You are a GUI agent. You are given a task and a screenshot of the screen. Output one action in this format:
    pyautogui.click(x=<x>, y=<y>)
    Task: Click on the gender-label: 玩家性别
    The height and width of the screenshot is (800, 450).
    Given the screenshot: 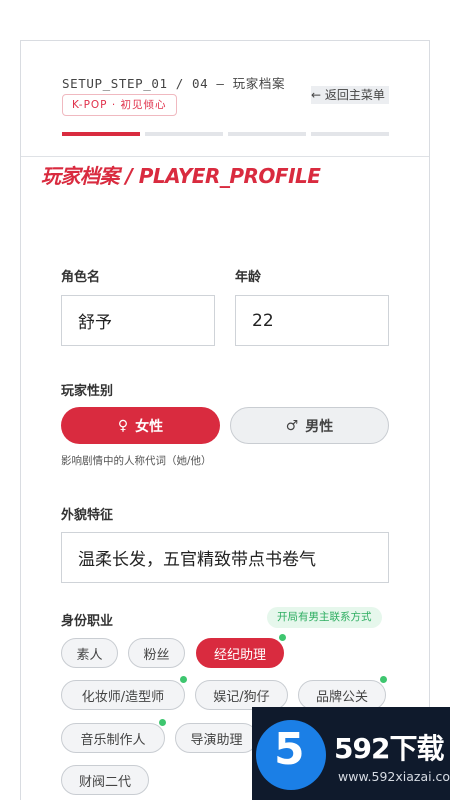 What is the action you would take?
    pyautogui.click(x=87, y=391)
    